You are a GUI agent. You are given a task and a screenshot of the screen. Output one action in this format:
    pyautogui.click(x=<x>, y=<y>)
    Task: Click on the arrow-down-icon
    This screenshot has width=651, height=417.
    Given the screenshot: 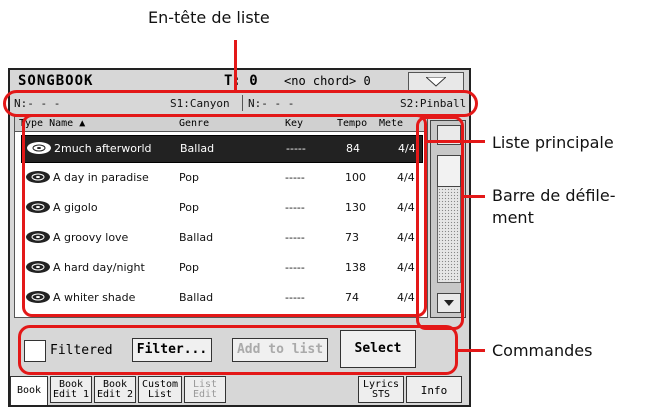 What is the action you would take?
    pyautogui.click(x=449, y=303)
    